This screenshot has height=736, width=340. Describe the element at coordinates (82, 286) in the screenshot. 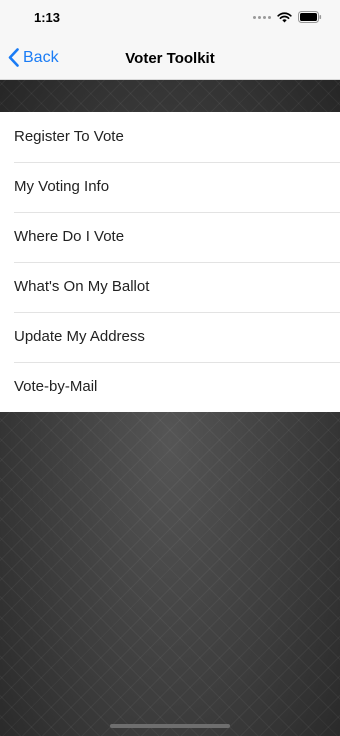

I see `menu-item-label: What's On My Ballot` at that location.